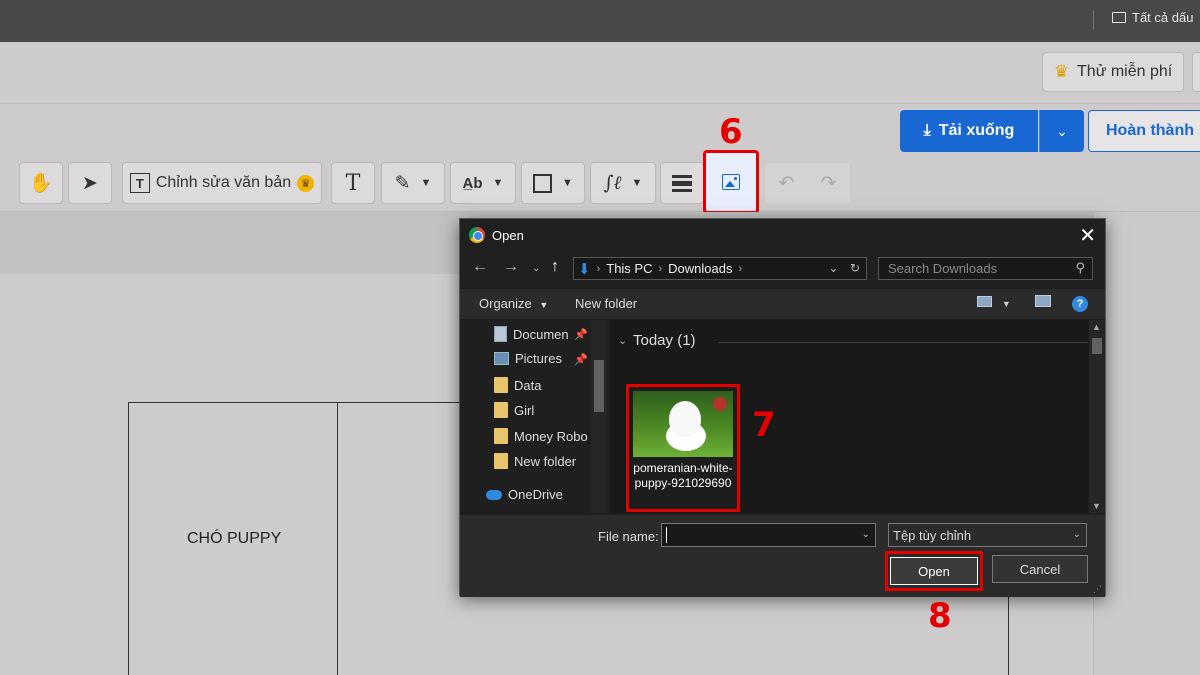 The height and width of the screenshot is (675, 1200). I want to click on undo-button: ↶, so click(786, 183).